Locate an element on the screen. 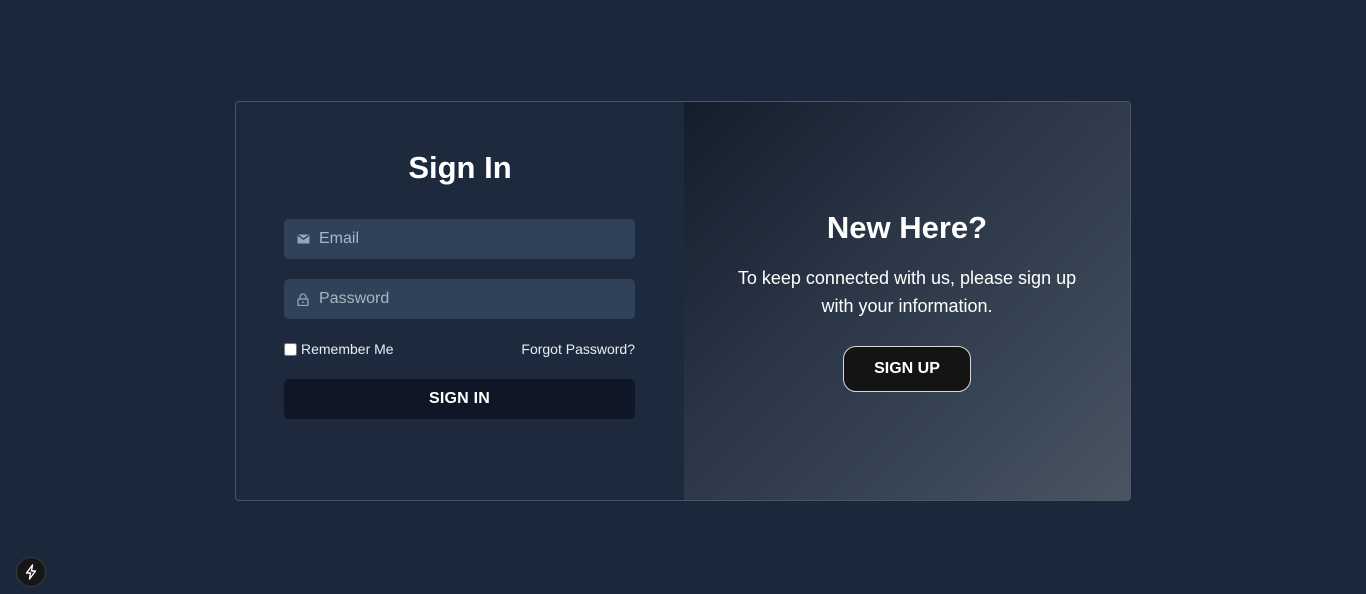  forgot-password-link: Forgot Password? is located at coordinates (578, 349).